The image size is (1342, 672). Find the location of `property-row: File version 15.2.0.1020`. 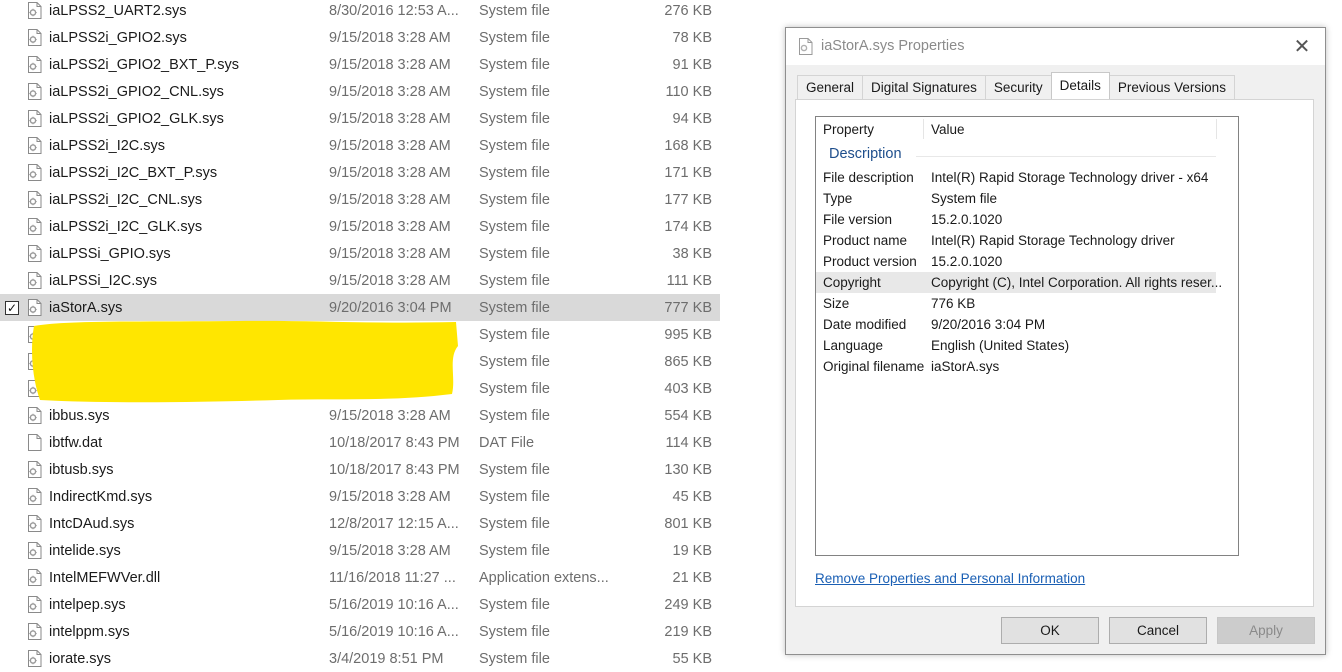

property-row: File version 15.2.0.1020 is located at coordinates (1016, 219).